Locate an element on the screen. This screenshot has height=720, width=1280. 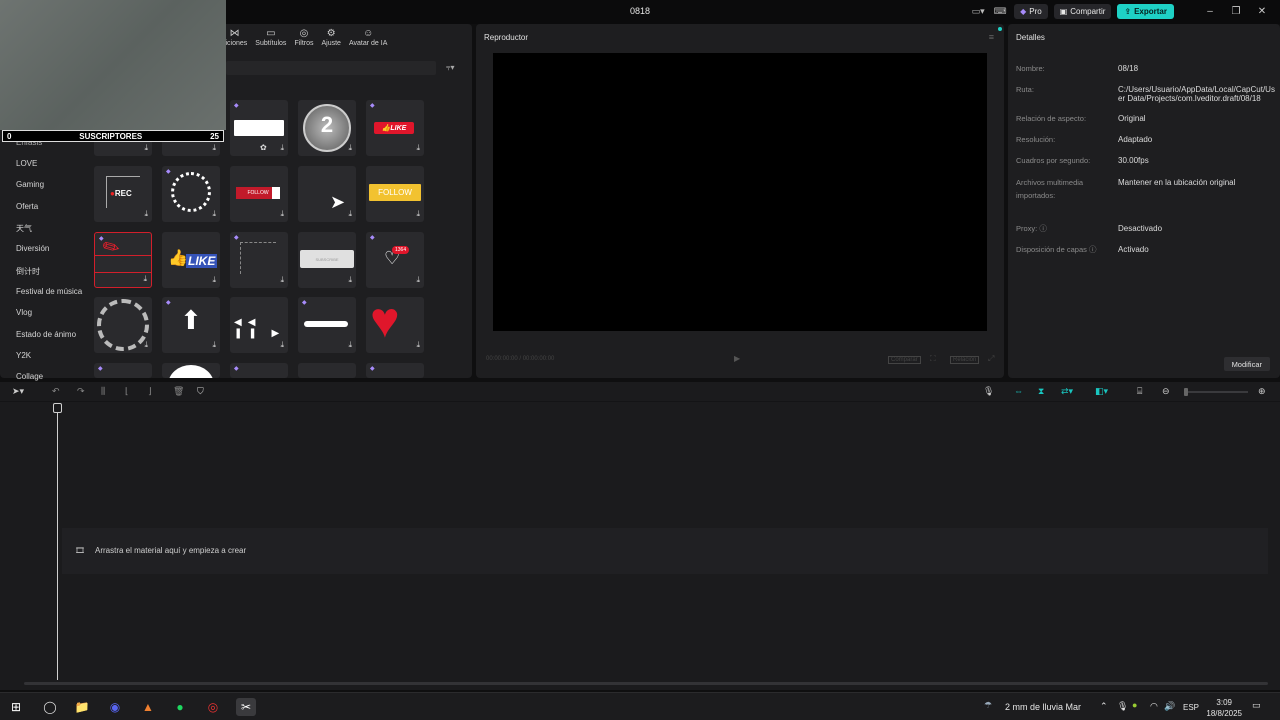
sticker-tile: 2 ⤓ is located at coordinates (327, 128).